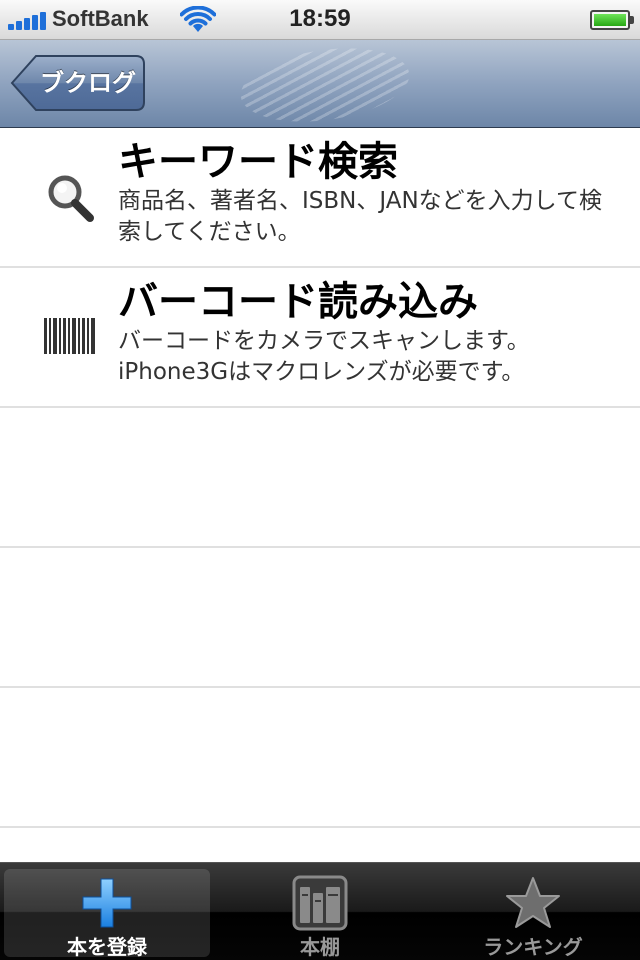  I want to click on battery-icon, so click(612, 20).